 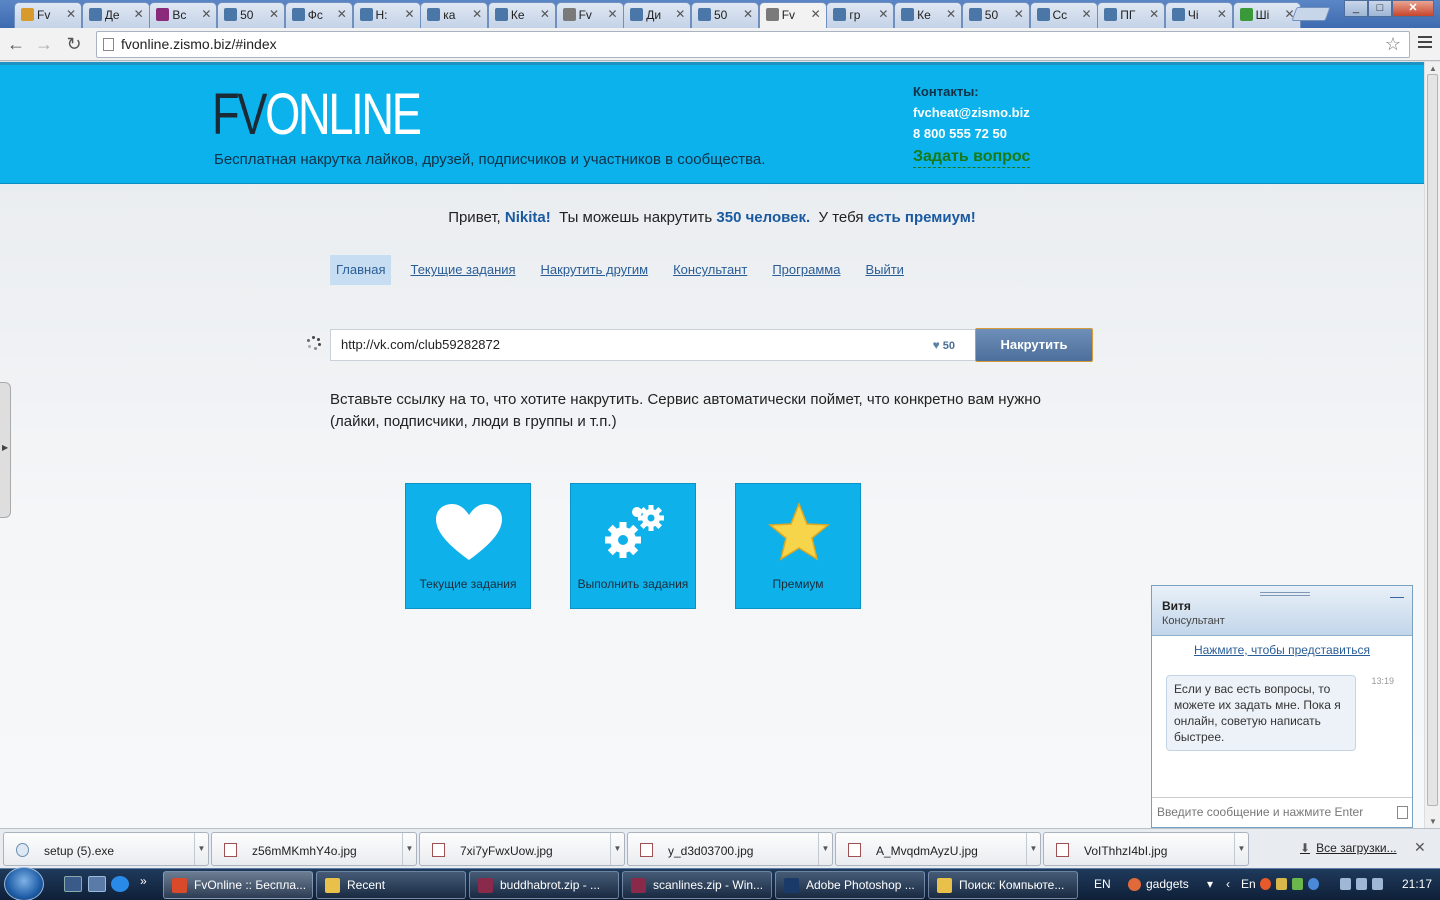 I want to click on scroll-down-icon: ▼, so click(x=1433, y=821).